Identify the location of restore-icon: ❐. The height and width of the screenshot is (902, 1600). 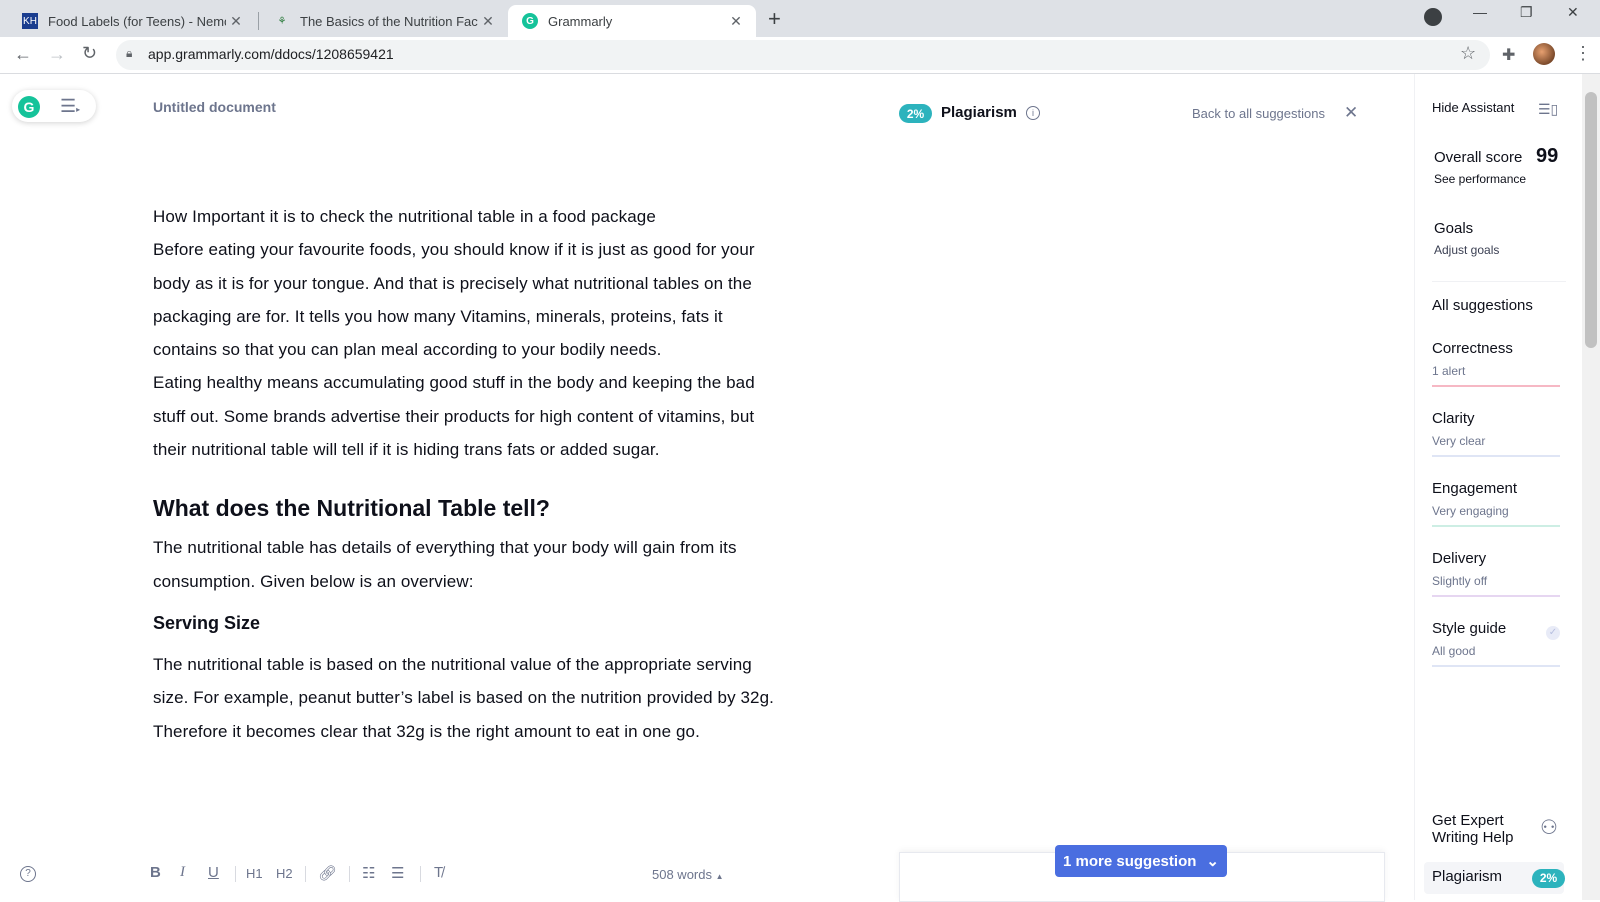
(1526, 12).